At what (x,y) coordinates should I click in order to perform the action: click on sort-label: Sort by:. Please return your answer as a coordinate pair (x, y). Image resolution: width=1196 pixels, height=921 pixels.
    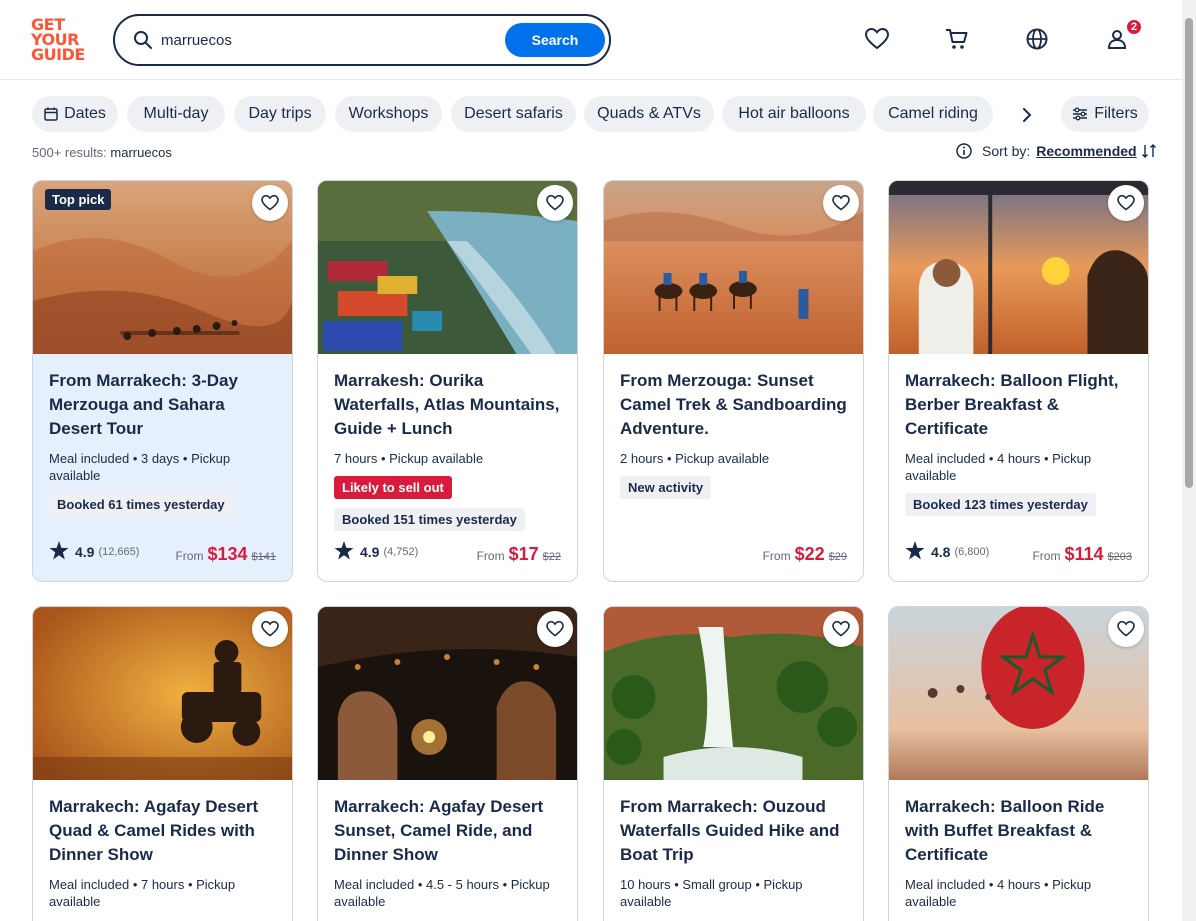
    Looking at the image, I should click on (1006, 151).